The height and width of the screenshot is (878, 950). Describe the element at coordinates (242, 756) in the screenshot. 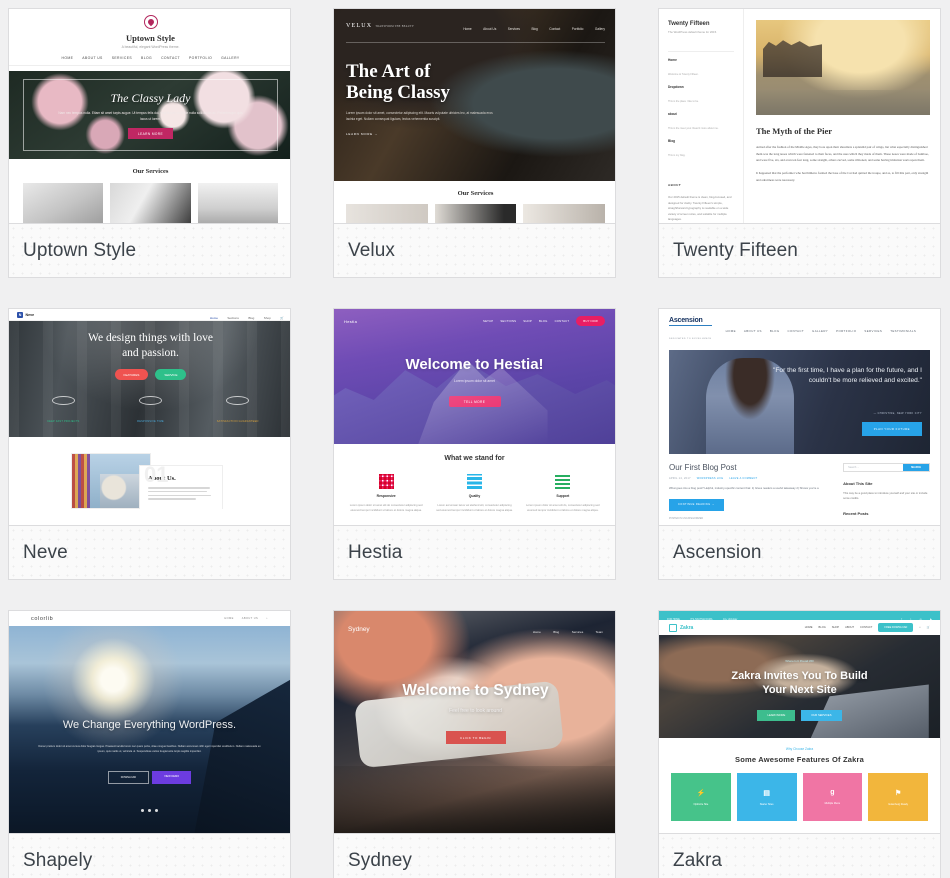

I see `hero-shape` at that location.